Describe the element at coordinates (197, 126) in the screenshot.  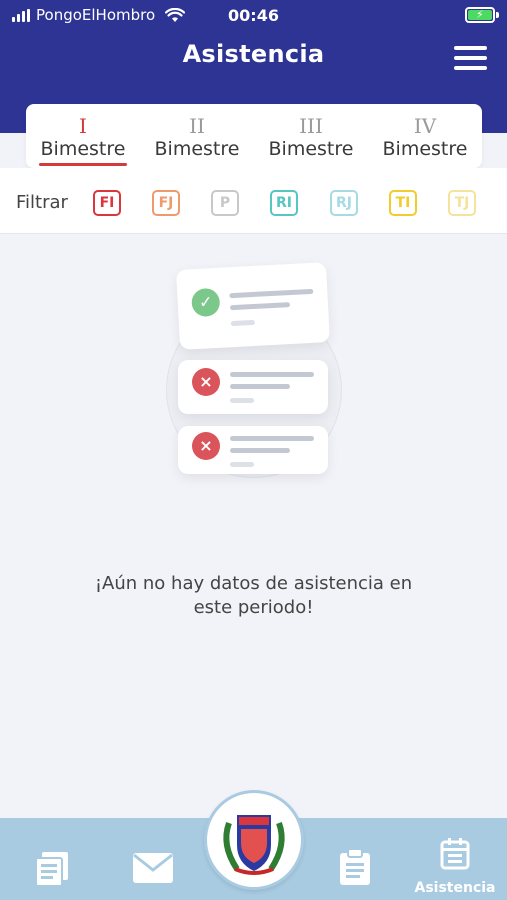
I see `tab-numeral: II` at that location.